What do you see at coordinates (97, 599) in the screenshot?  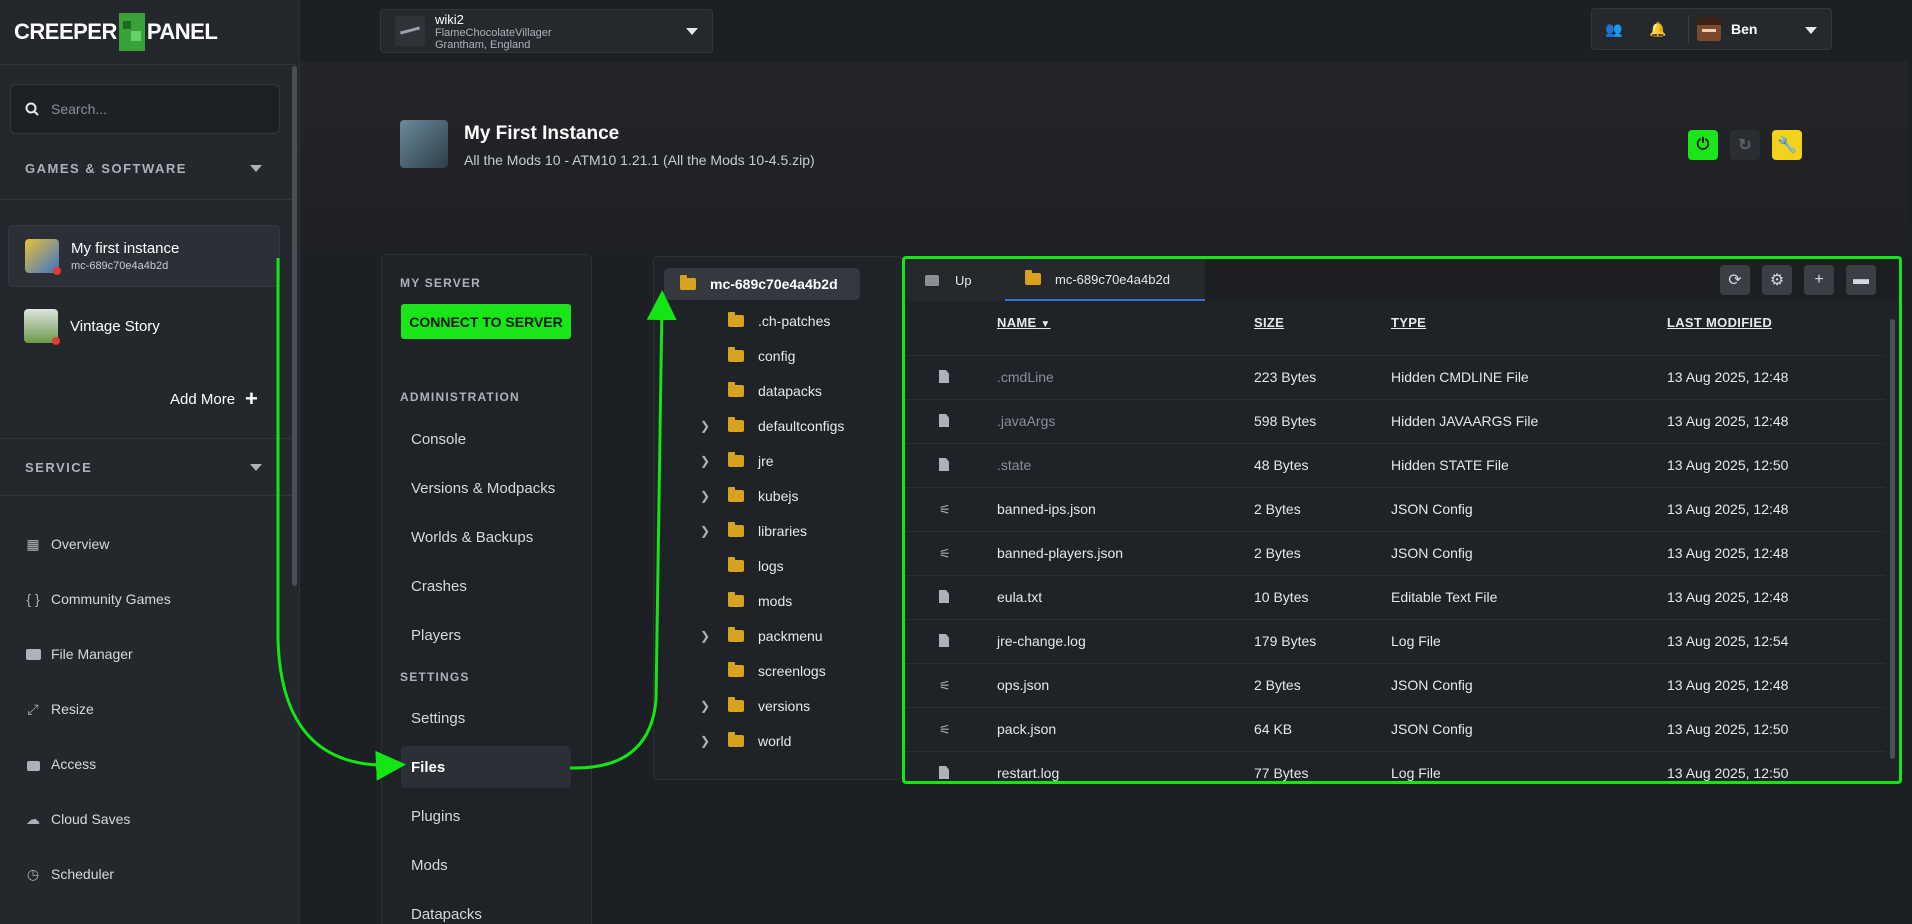 I see `nav-community-games: { } Community Games` at bounding box center [97, 599].